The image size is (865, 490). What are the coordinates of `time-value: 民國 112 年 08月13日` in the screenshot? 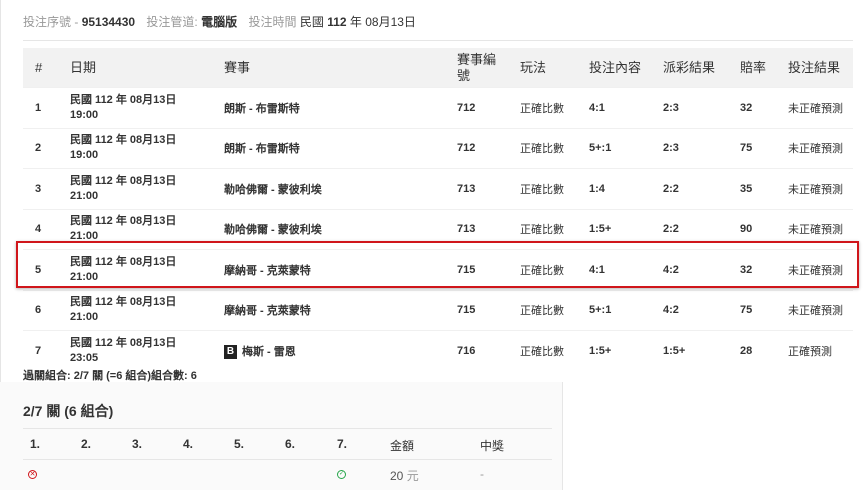 It's located at (357, 22).